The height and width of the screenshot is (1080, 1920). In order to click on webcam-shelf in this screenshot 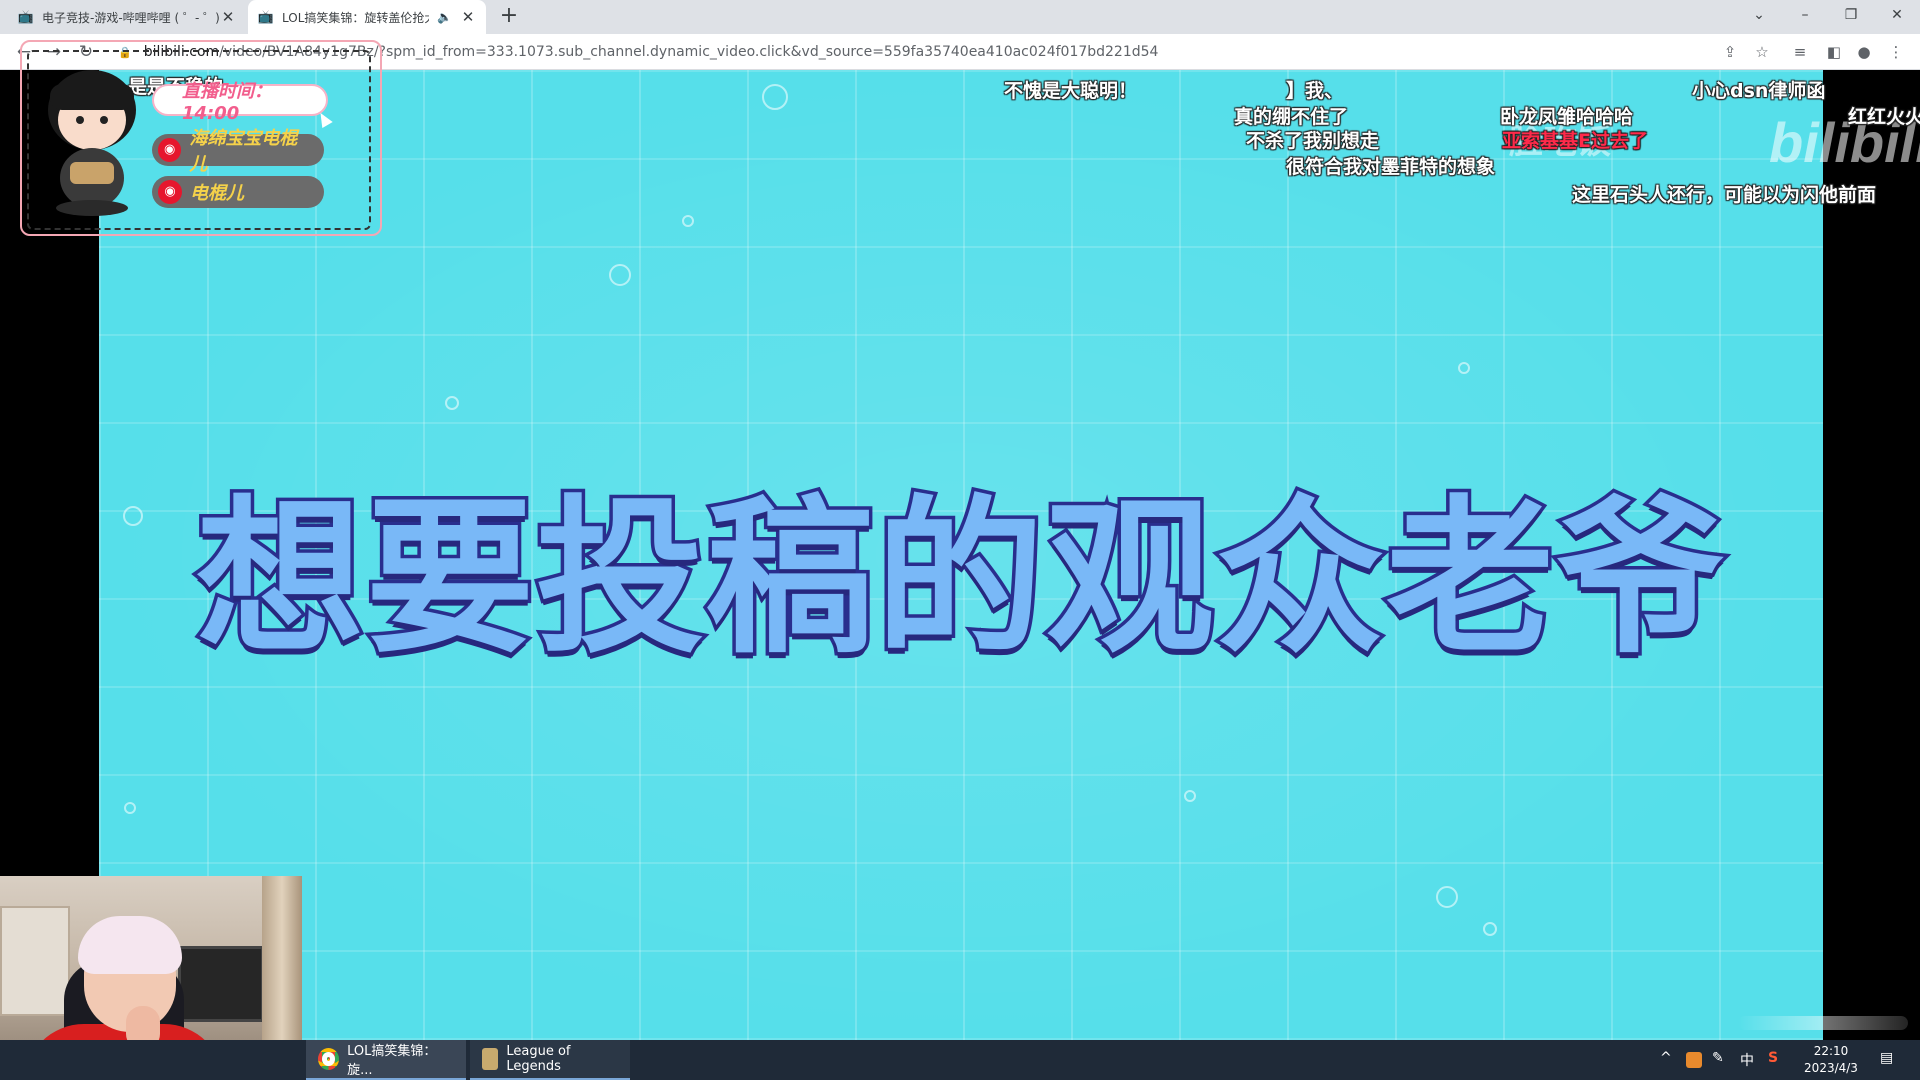, I will do `click(35, 961)`.